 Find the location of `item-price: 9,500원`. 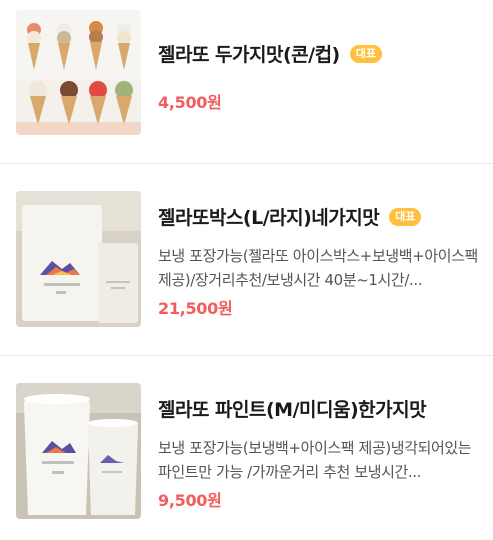

item-price: 9,500원 is located at coordinates (190, 500).